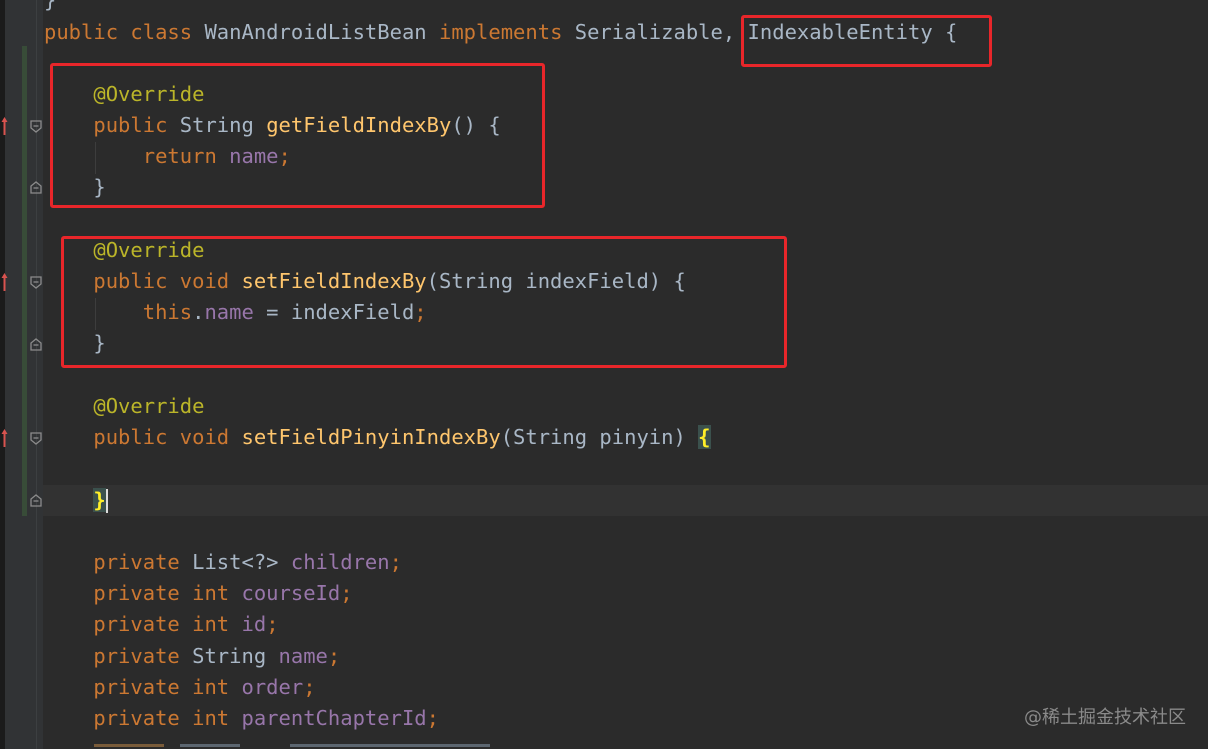 This screenshot has height=749, width=1208. What do you see at coordinates (229, 655) in the screenshot?
I see `field-type: String` at bounding box center [229, 655].